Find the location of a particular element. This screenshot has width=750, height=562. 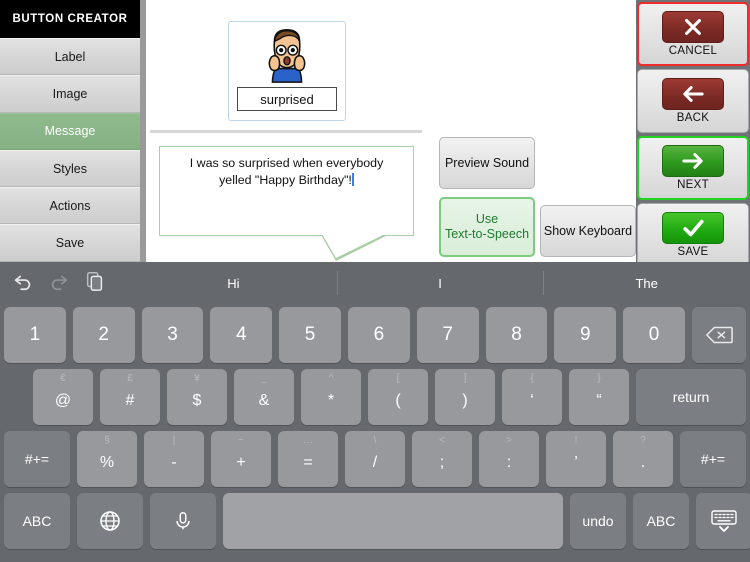

key-at: € @ is located at coordinates (63, 397).